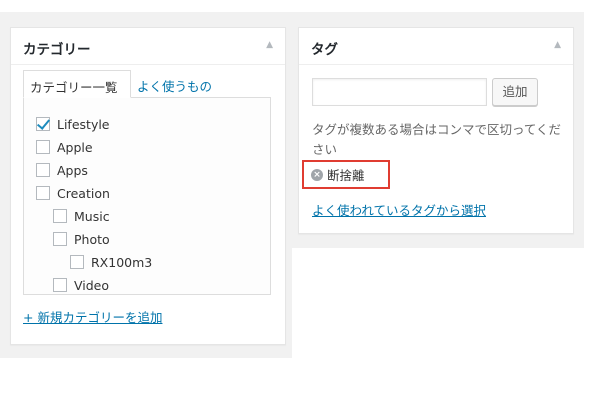  What do you see at coordinates (83, 193) in the screenshot?
I see `category-label: Creation` at bounding box center [83, 193].